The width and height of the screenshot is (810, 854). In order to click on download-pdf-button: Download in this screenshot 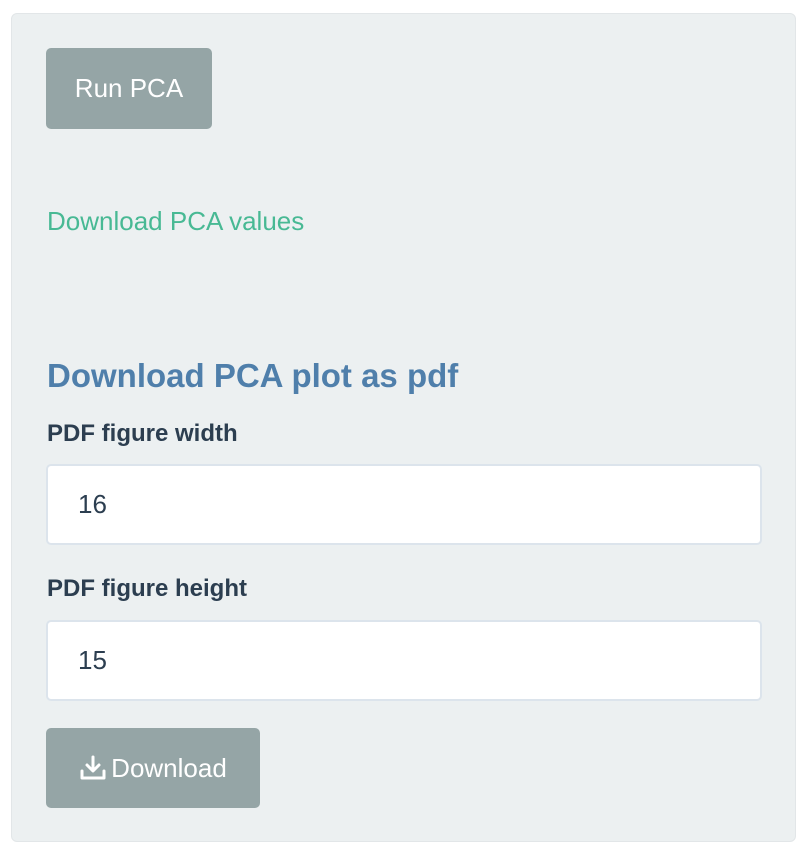, I will do `click(153, 768)`.